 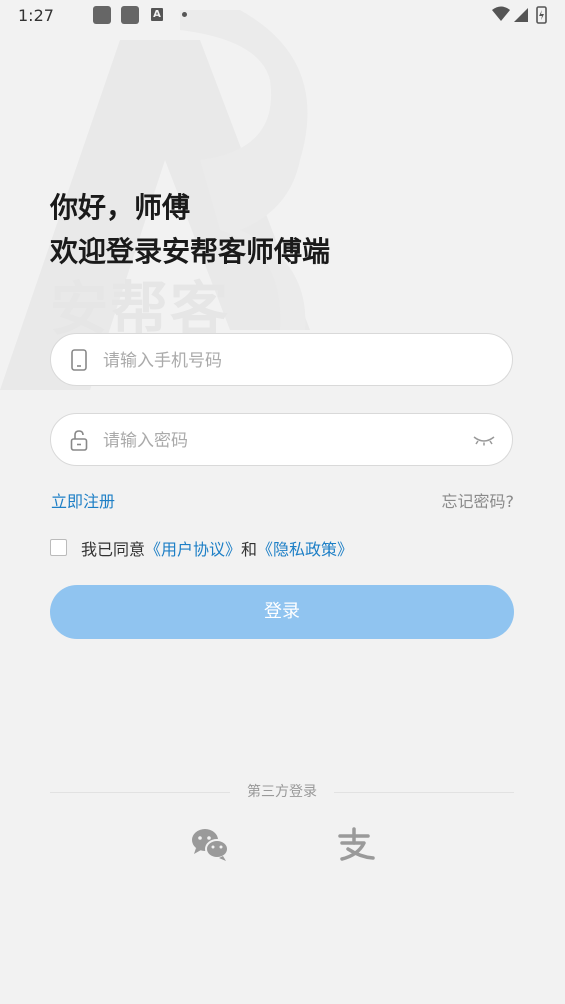 I want to click on login-button: 登录, so click(x=282, y=612).